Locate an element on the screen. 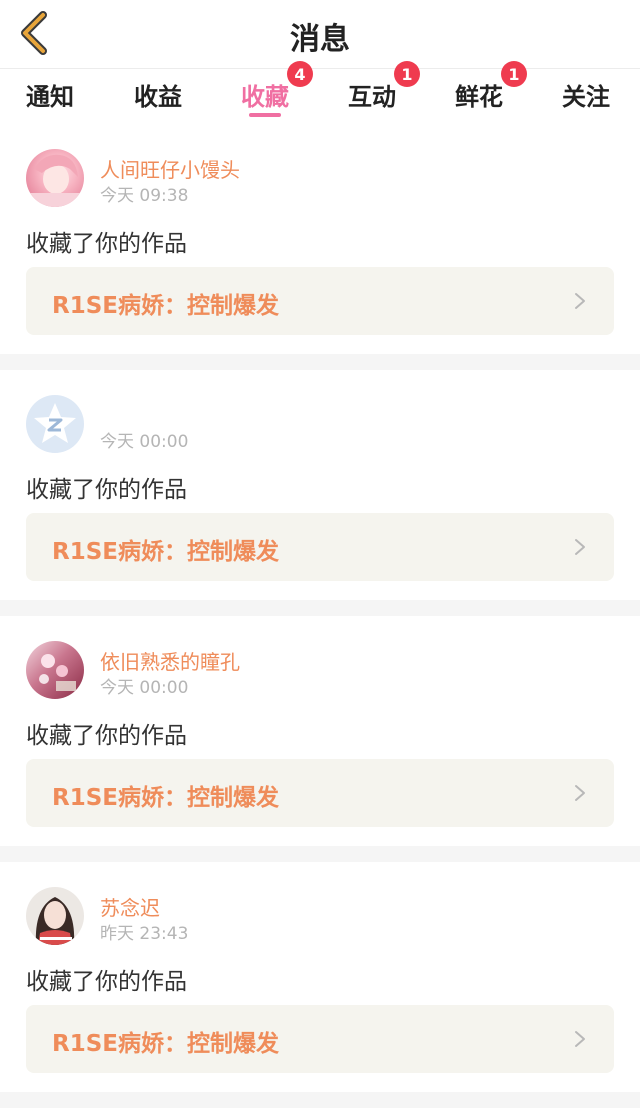 The image size is (640, 1108). timestamp: 今天 09:38 is located at coordinates (144, 196).